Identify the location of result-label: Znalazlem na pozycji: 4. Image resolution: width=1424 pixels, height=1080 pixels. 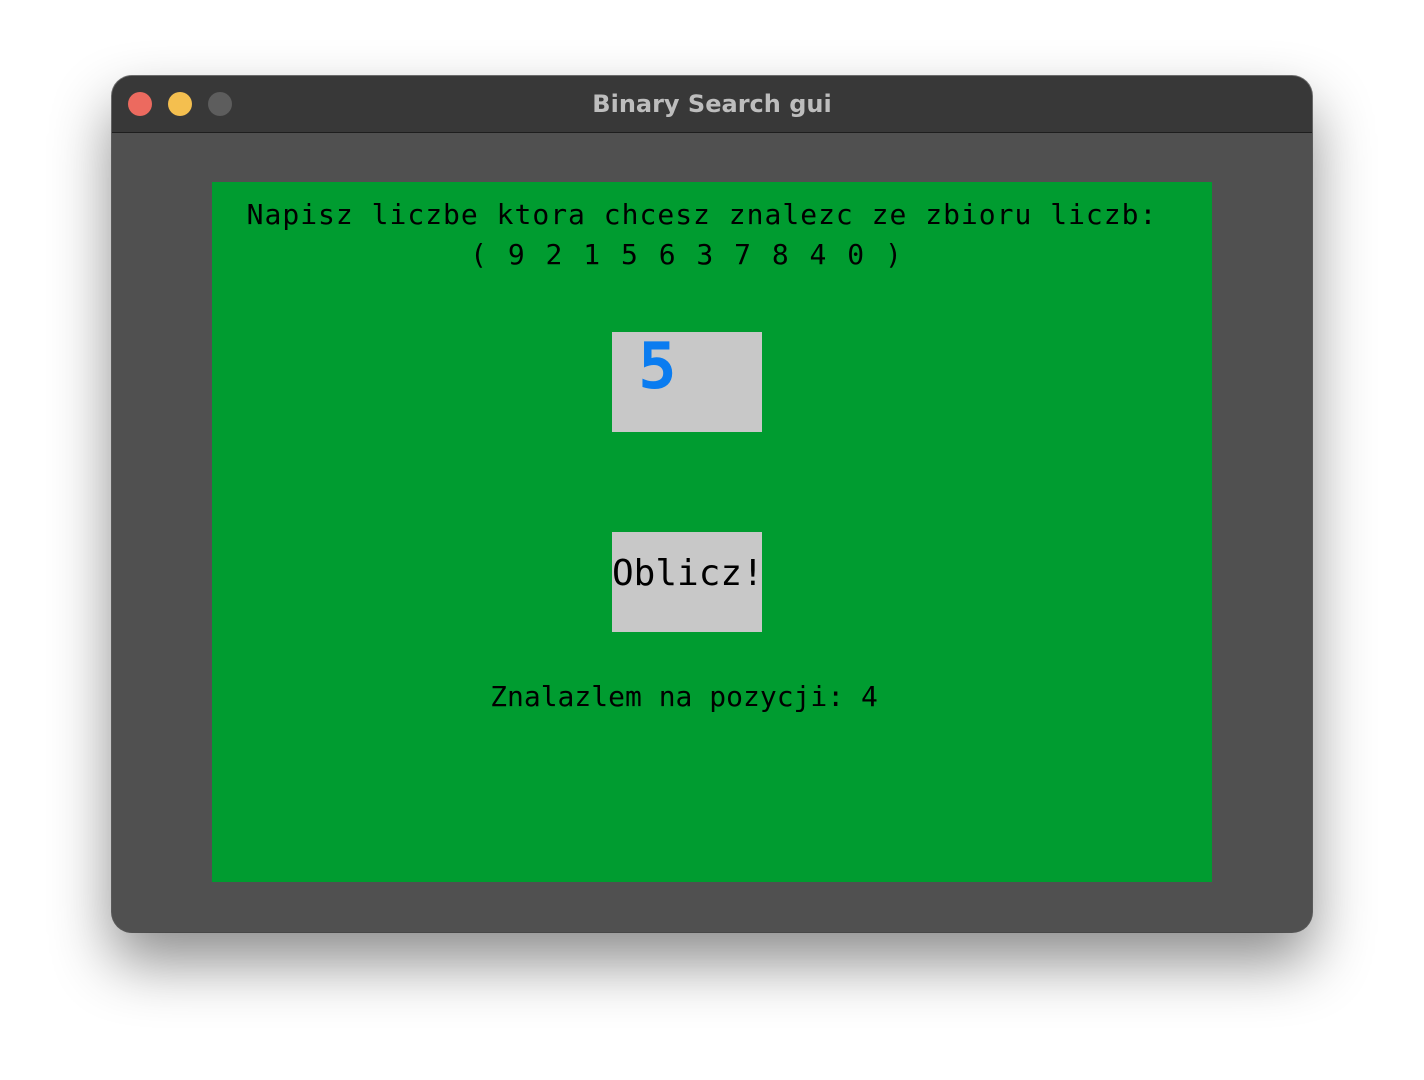
(684, 696).